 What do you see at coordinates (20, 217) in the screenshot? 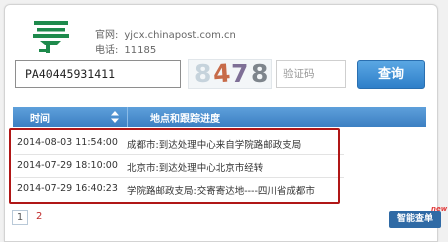
I see `page-link-1: 1` at bounding box center [20, 217].